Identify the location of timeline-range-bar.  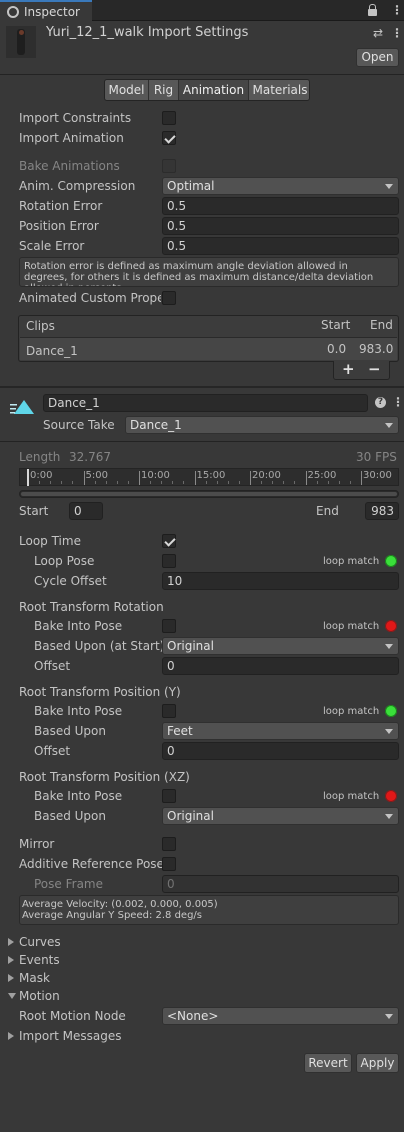
(209, 494).